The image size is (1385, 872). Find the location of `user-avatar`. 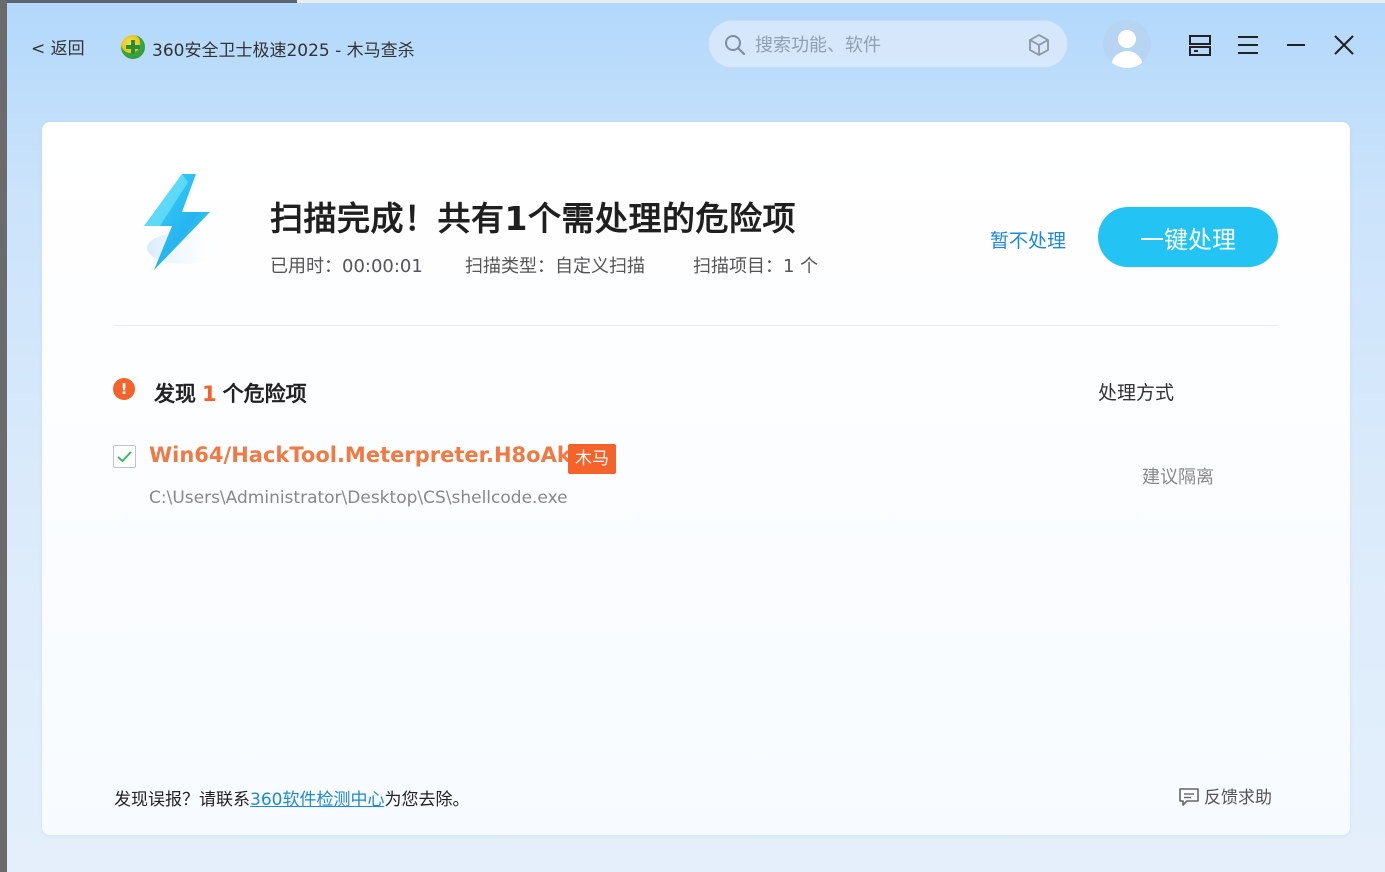

user-avatar is located at coordinates (1127, 44).